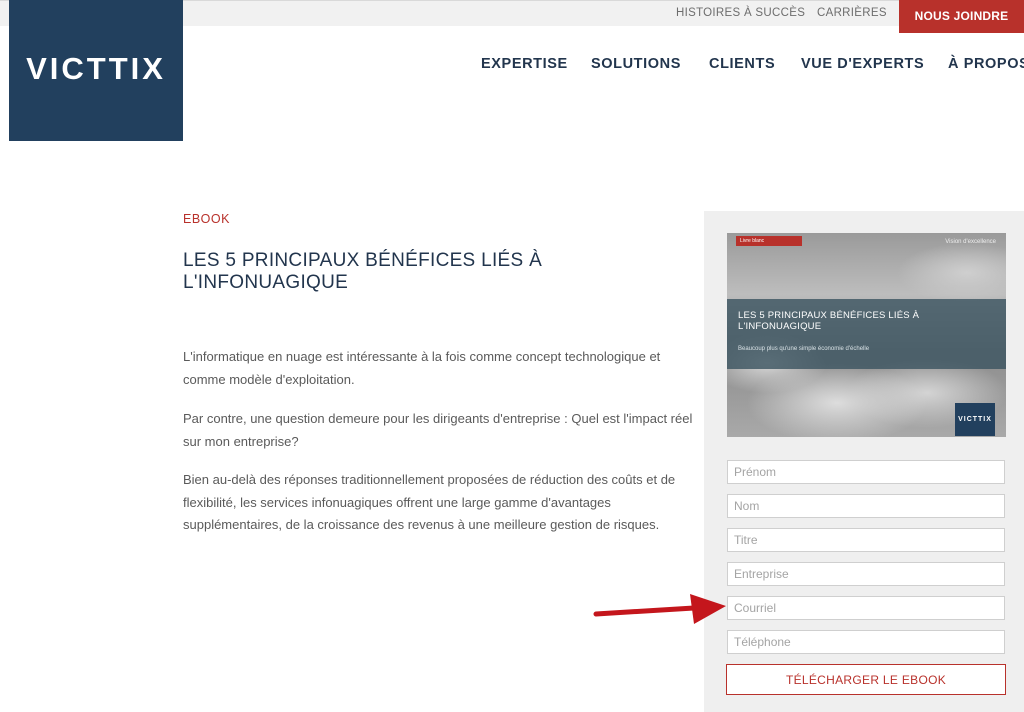  What do you see at coordinates (852, 13) in the screenshot?
I see `careers-link: CARRIÈRES` at bounding box center [852, 13].